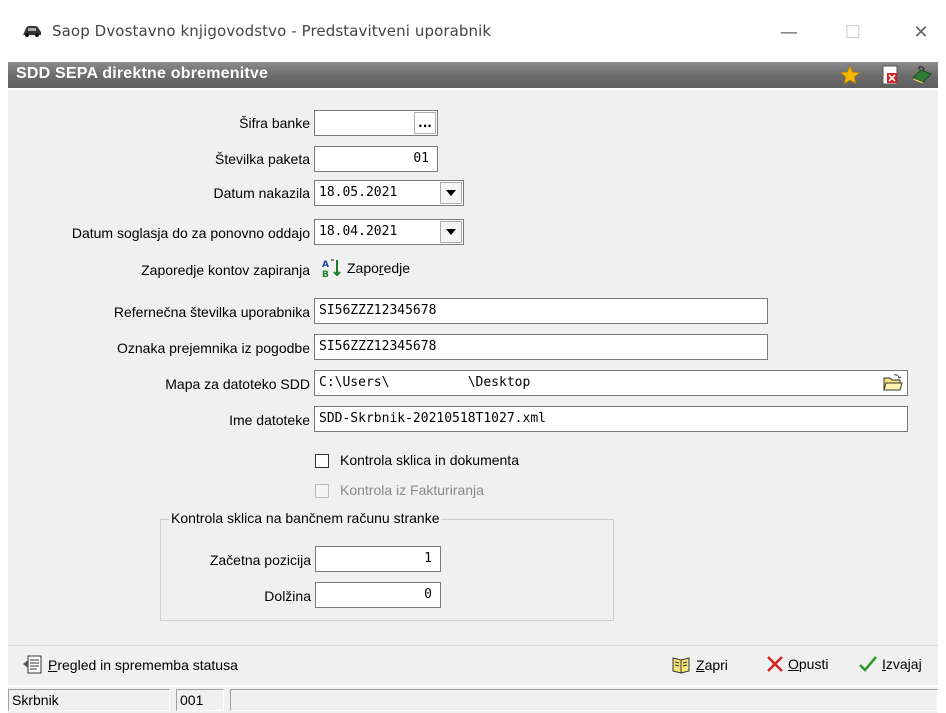 The image size is (946, 713). Describe the element at coordinates (429, 460) in the screenshot. I see `check-reference-label: Kontrola sklica in dokumenta` at that location.